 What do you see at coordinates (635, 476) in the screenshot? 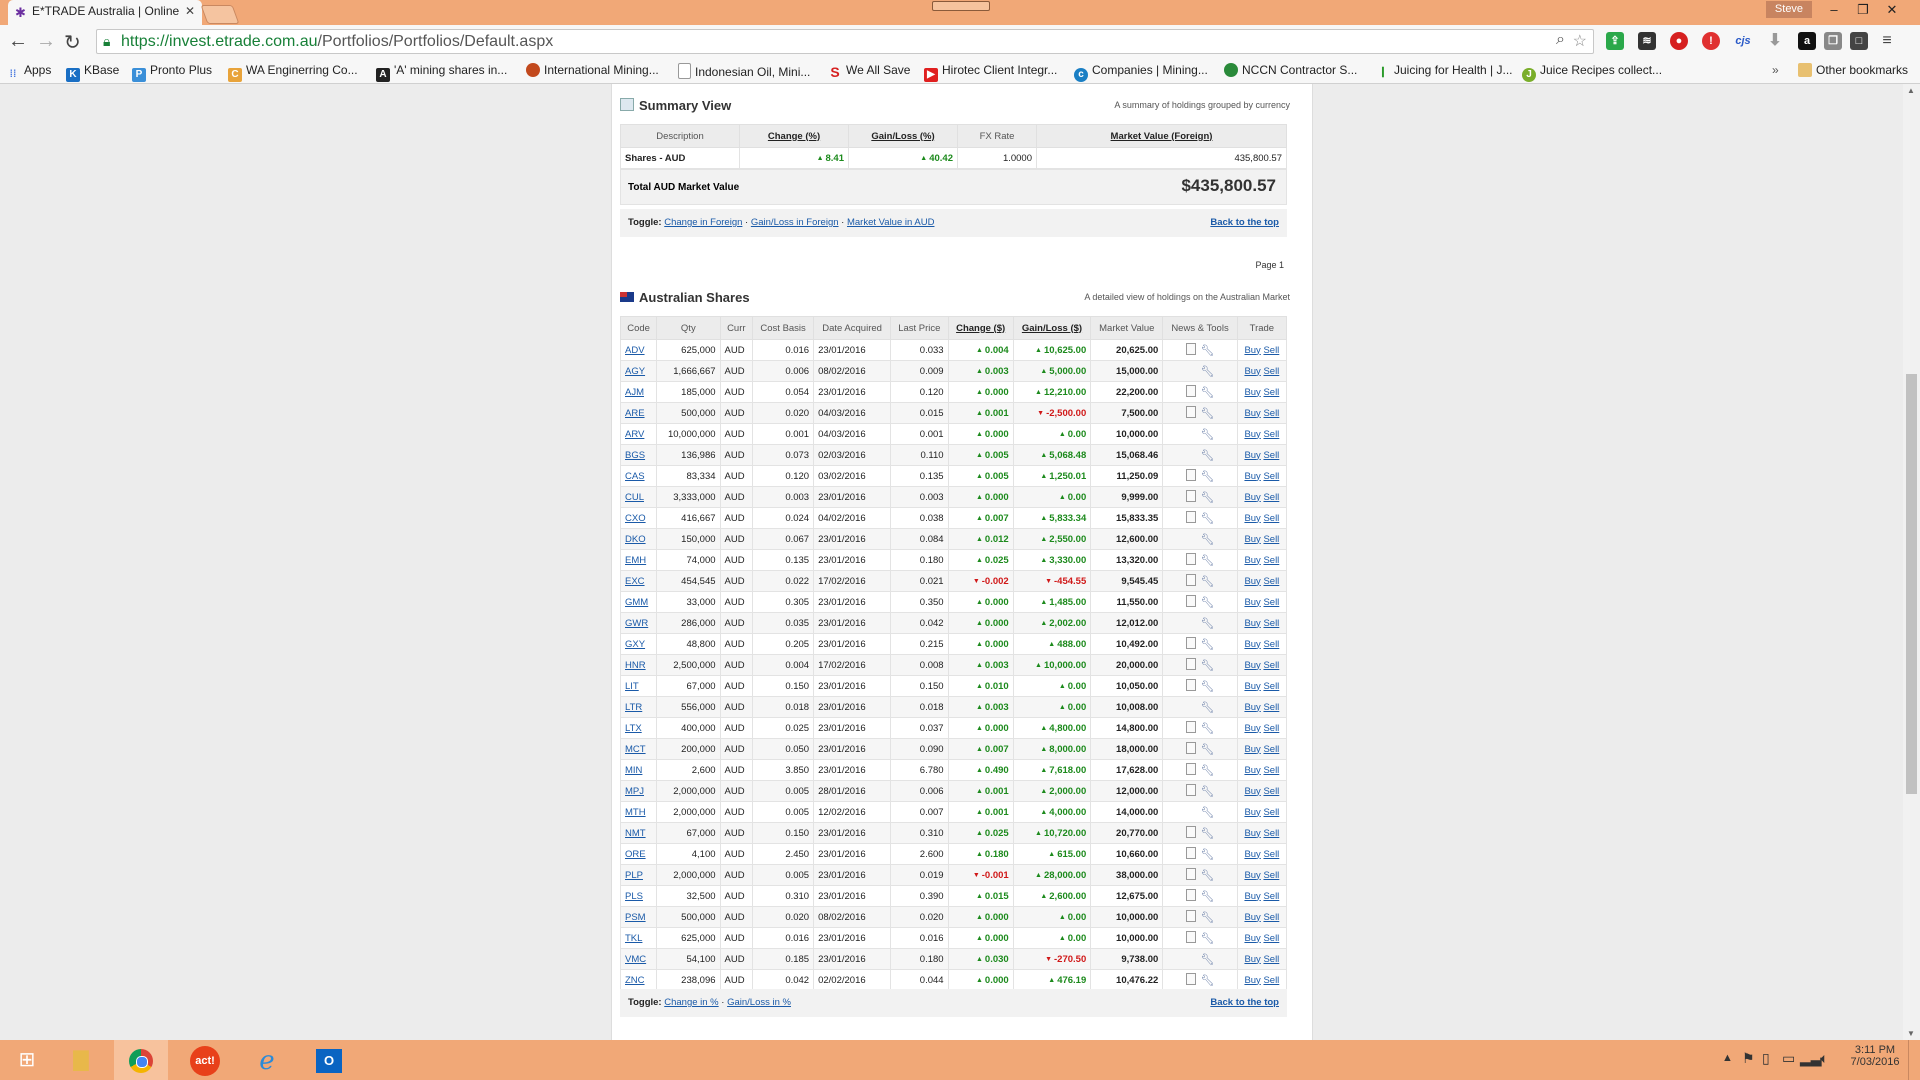
I see `stock-code-link: CAS` at bounding box center [635, 476].